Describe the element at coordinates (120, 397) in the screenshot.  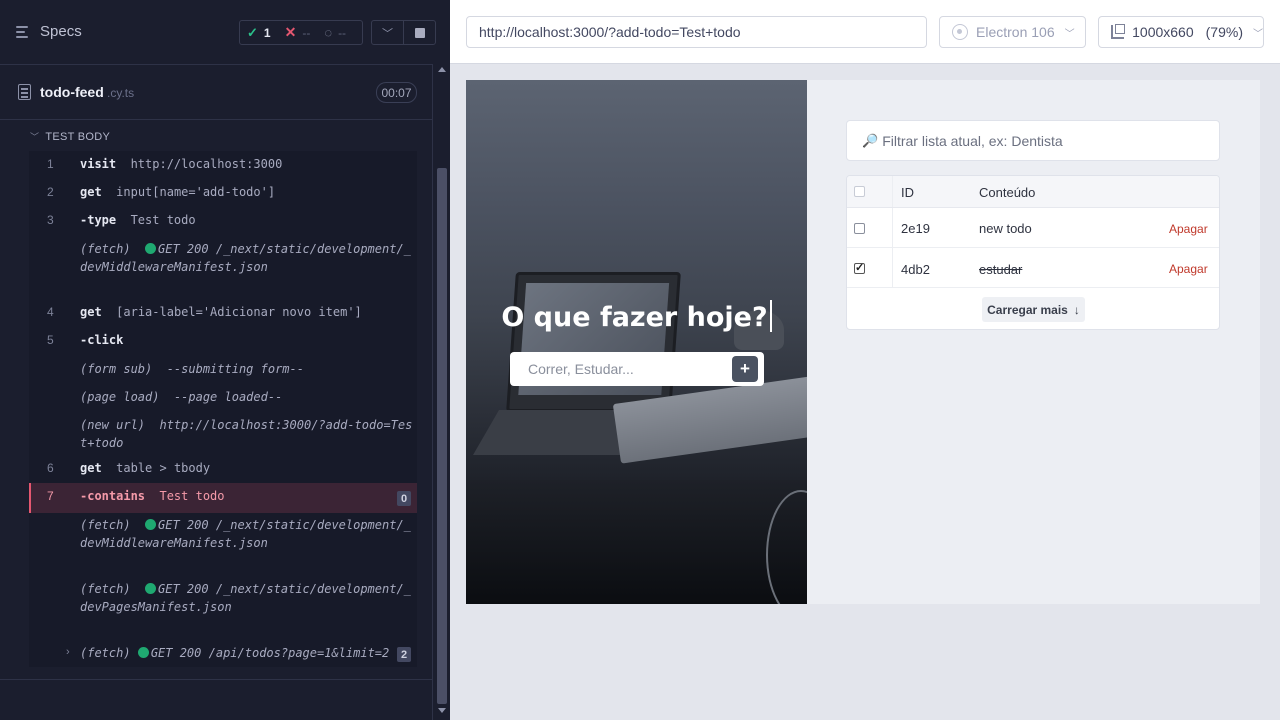
I see `event-type: (page load)` at that location.